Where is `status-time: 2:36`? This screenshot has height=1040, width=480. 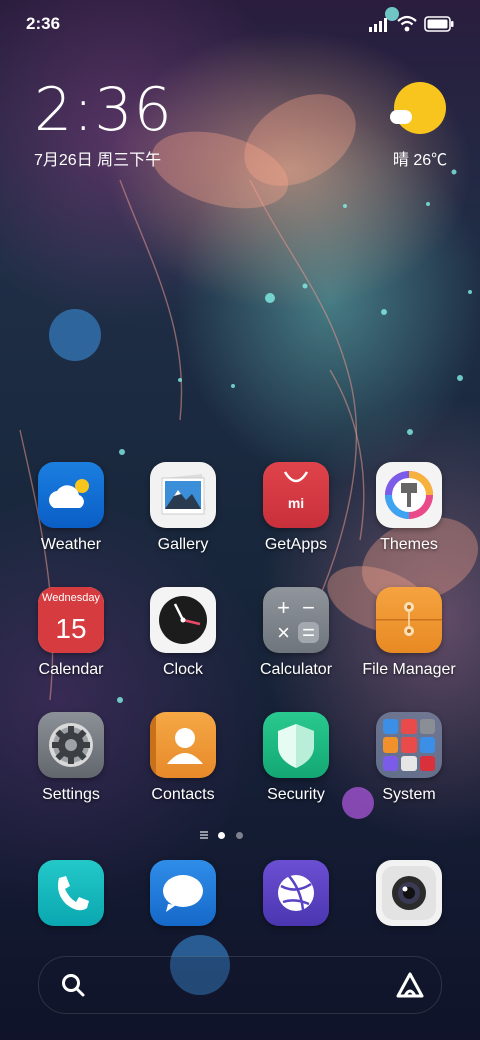
status-time: 2:36 is located at coordinates (43, 23).